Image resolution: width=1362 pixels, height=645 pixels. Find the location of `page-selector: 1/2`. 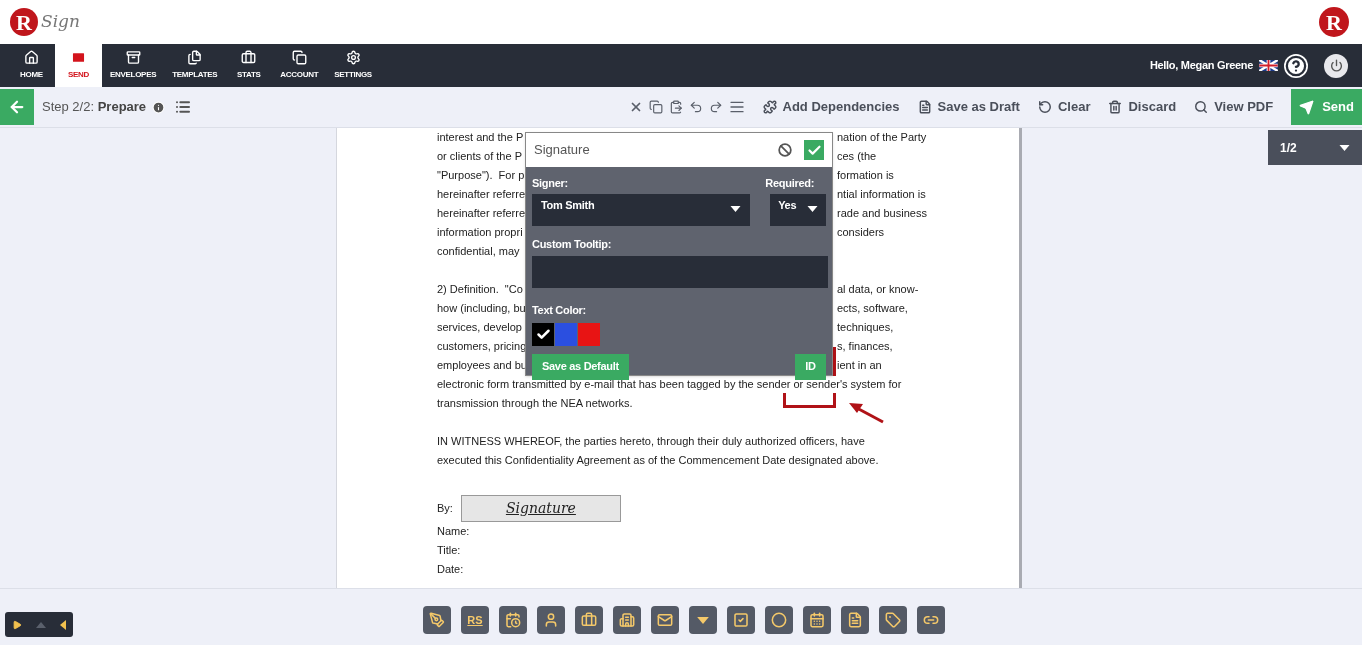

page-selector: 1/2 is located at coordinates (1315, 147).